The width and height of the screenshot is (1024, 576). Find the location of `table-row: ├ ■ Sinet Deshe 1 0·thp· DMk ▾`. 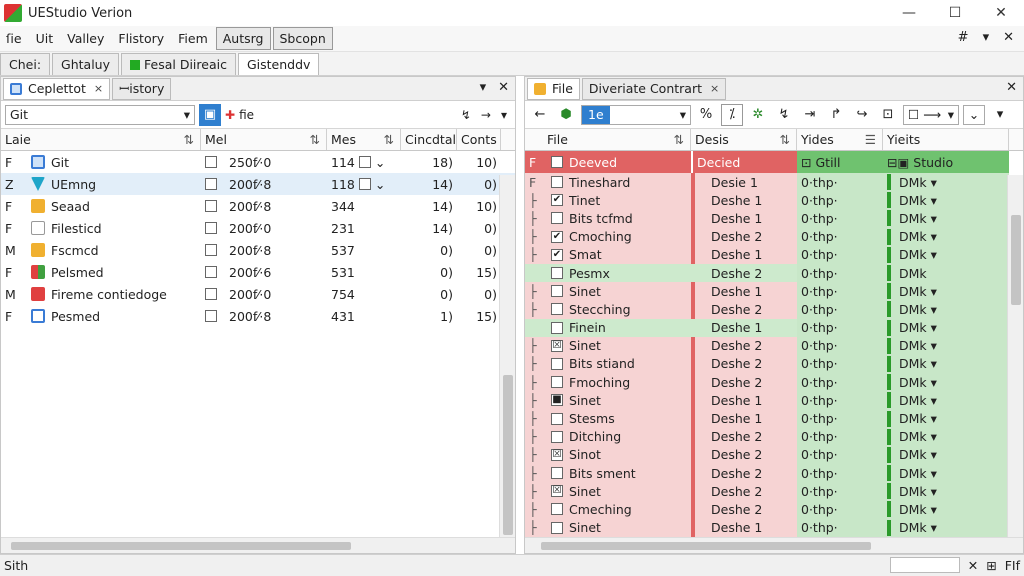

table-row: ├ ■ Sinet Deshe 1 0·thp· DMk ▾ is located at coordinates (774, 400).